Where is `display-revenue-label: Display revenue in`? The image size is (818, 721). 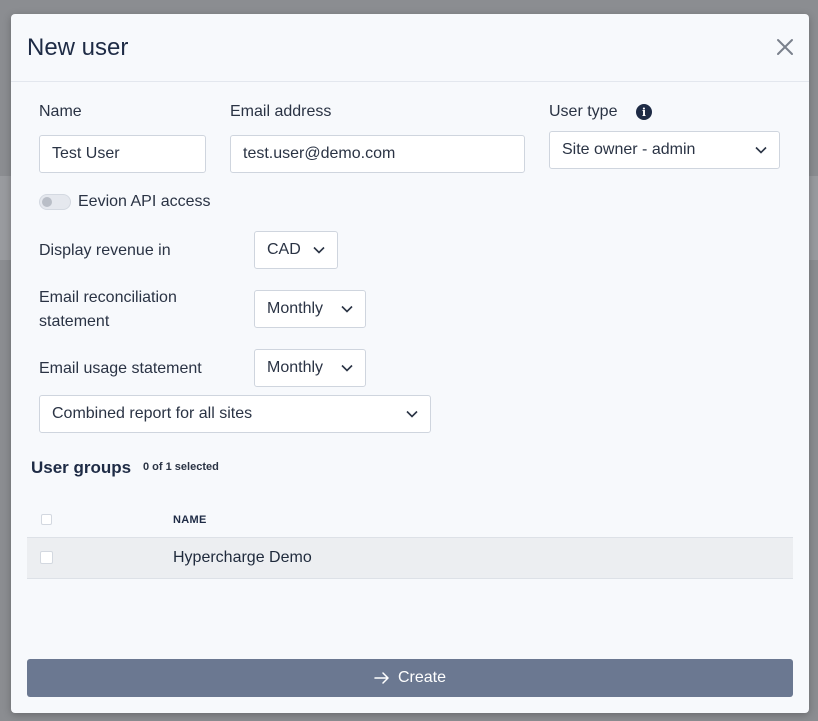 display-revenue-label: Display revenue in is located at coordinates (105, 250).